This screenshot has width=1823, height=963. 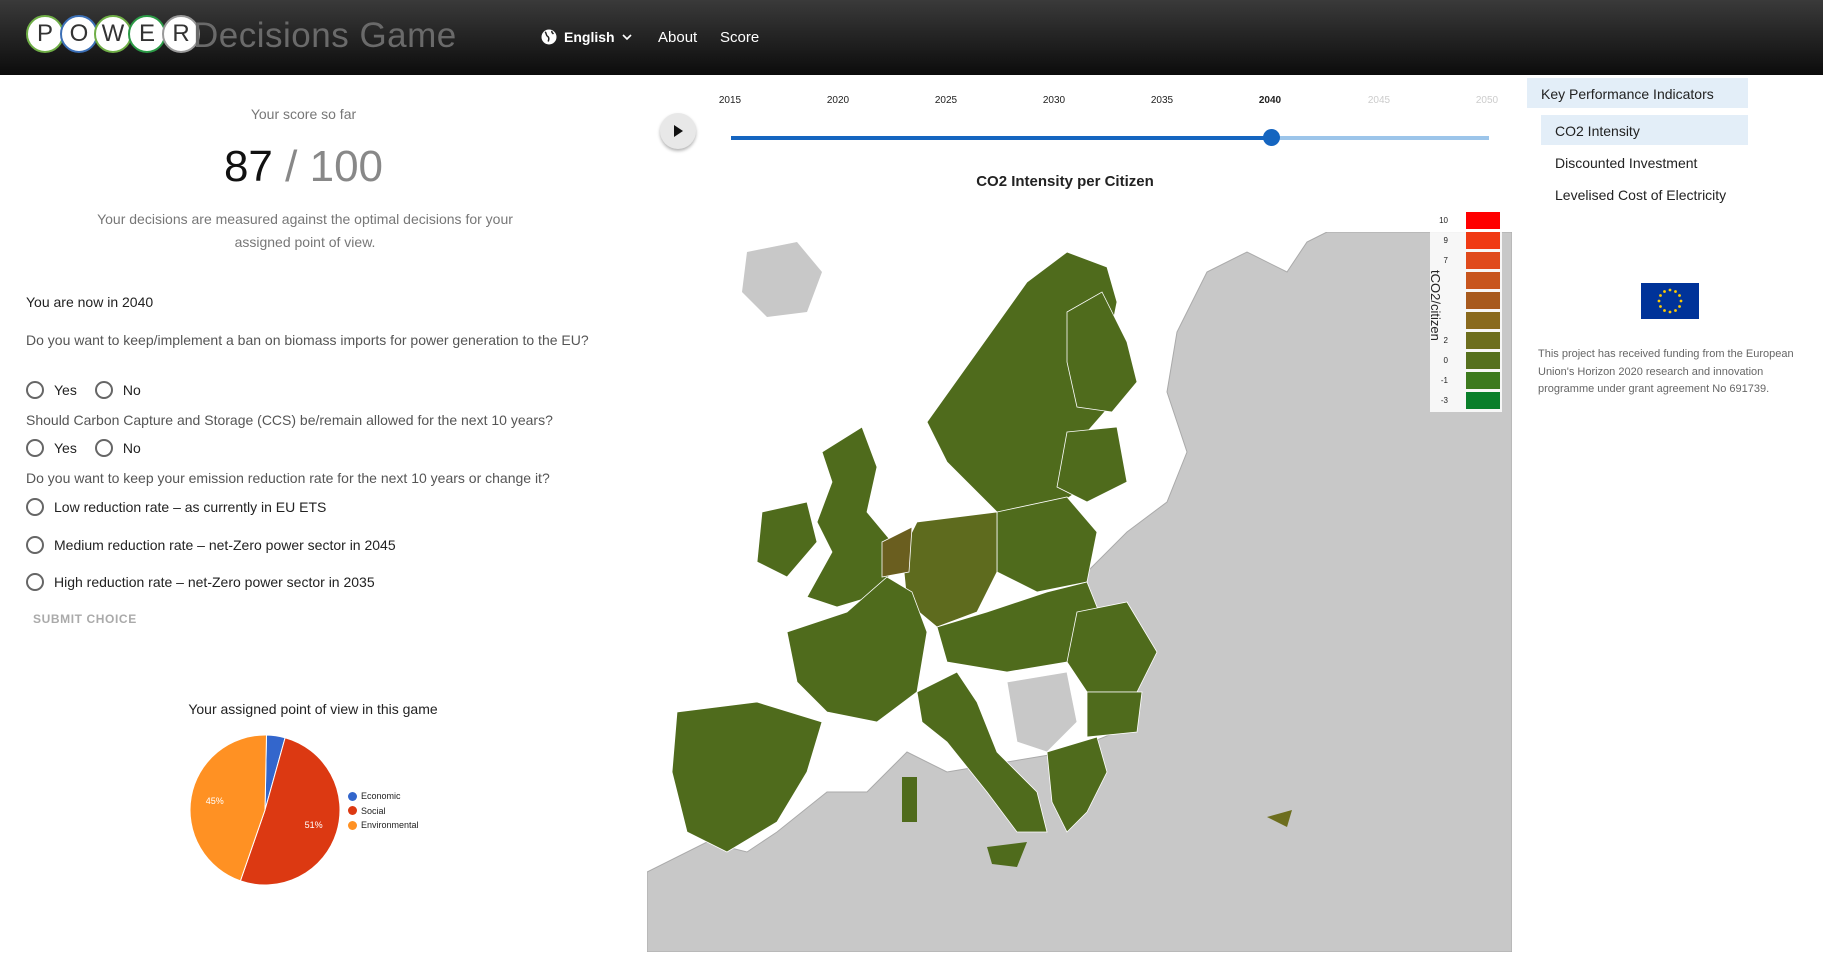 What do you see at coordinates (730, 100) in the screenshot?
I see `year-tick: 2015` at bounding box center [730, 100].